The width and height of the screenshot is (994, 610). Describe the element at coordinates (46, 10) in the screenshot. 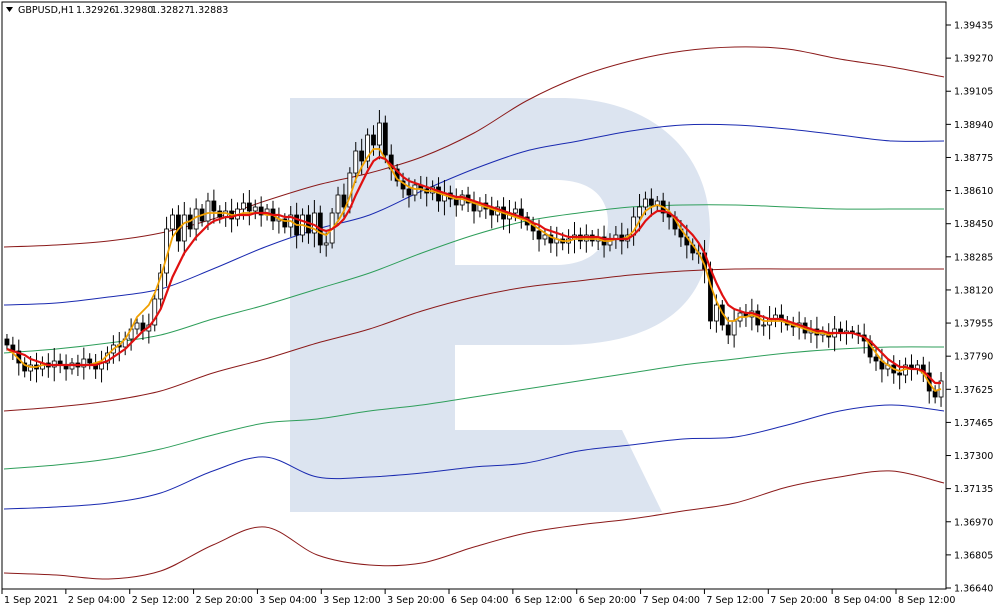

I see `symbol-label: GBPUSD,H1` at that location.